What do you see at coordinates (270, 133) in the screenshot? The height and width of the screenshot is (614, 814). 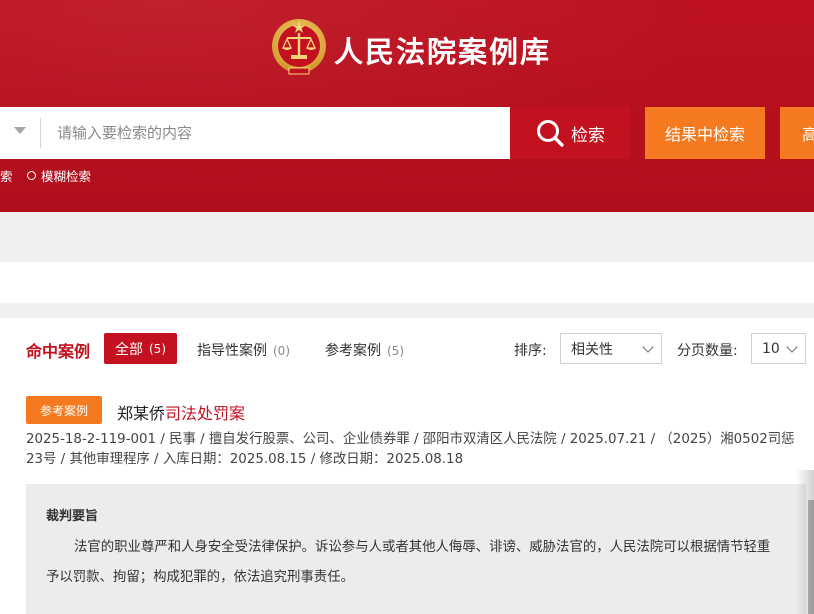 I see `search-input` at bounding box center [270, 133].